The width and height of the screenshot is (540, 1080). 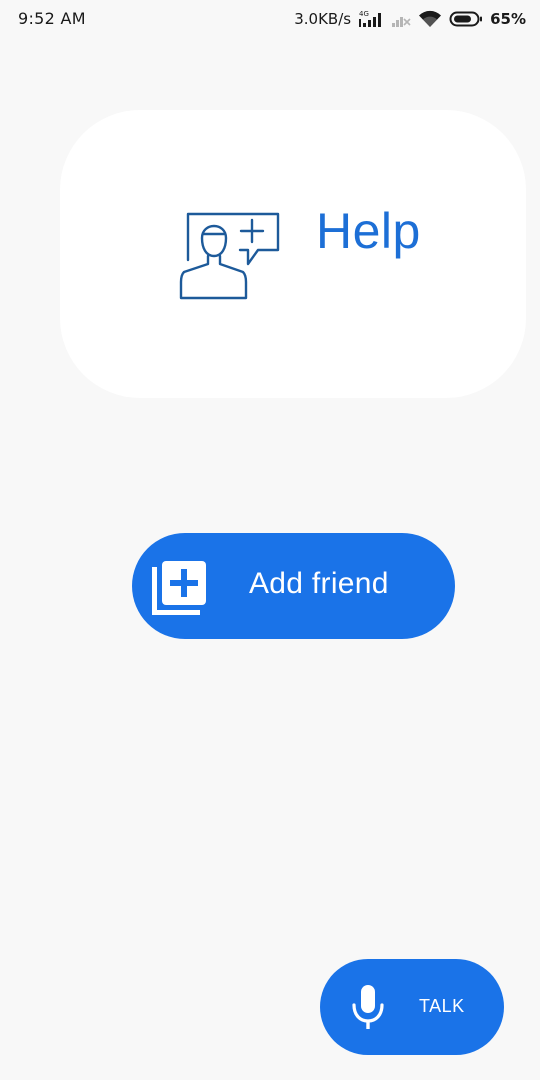 I want to click on talk-button: TALK, so click(x=412, y=1007).